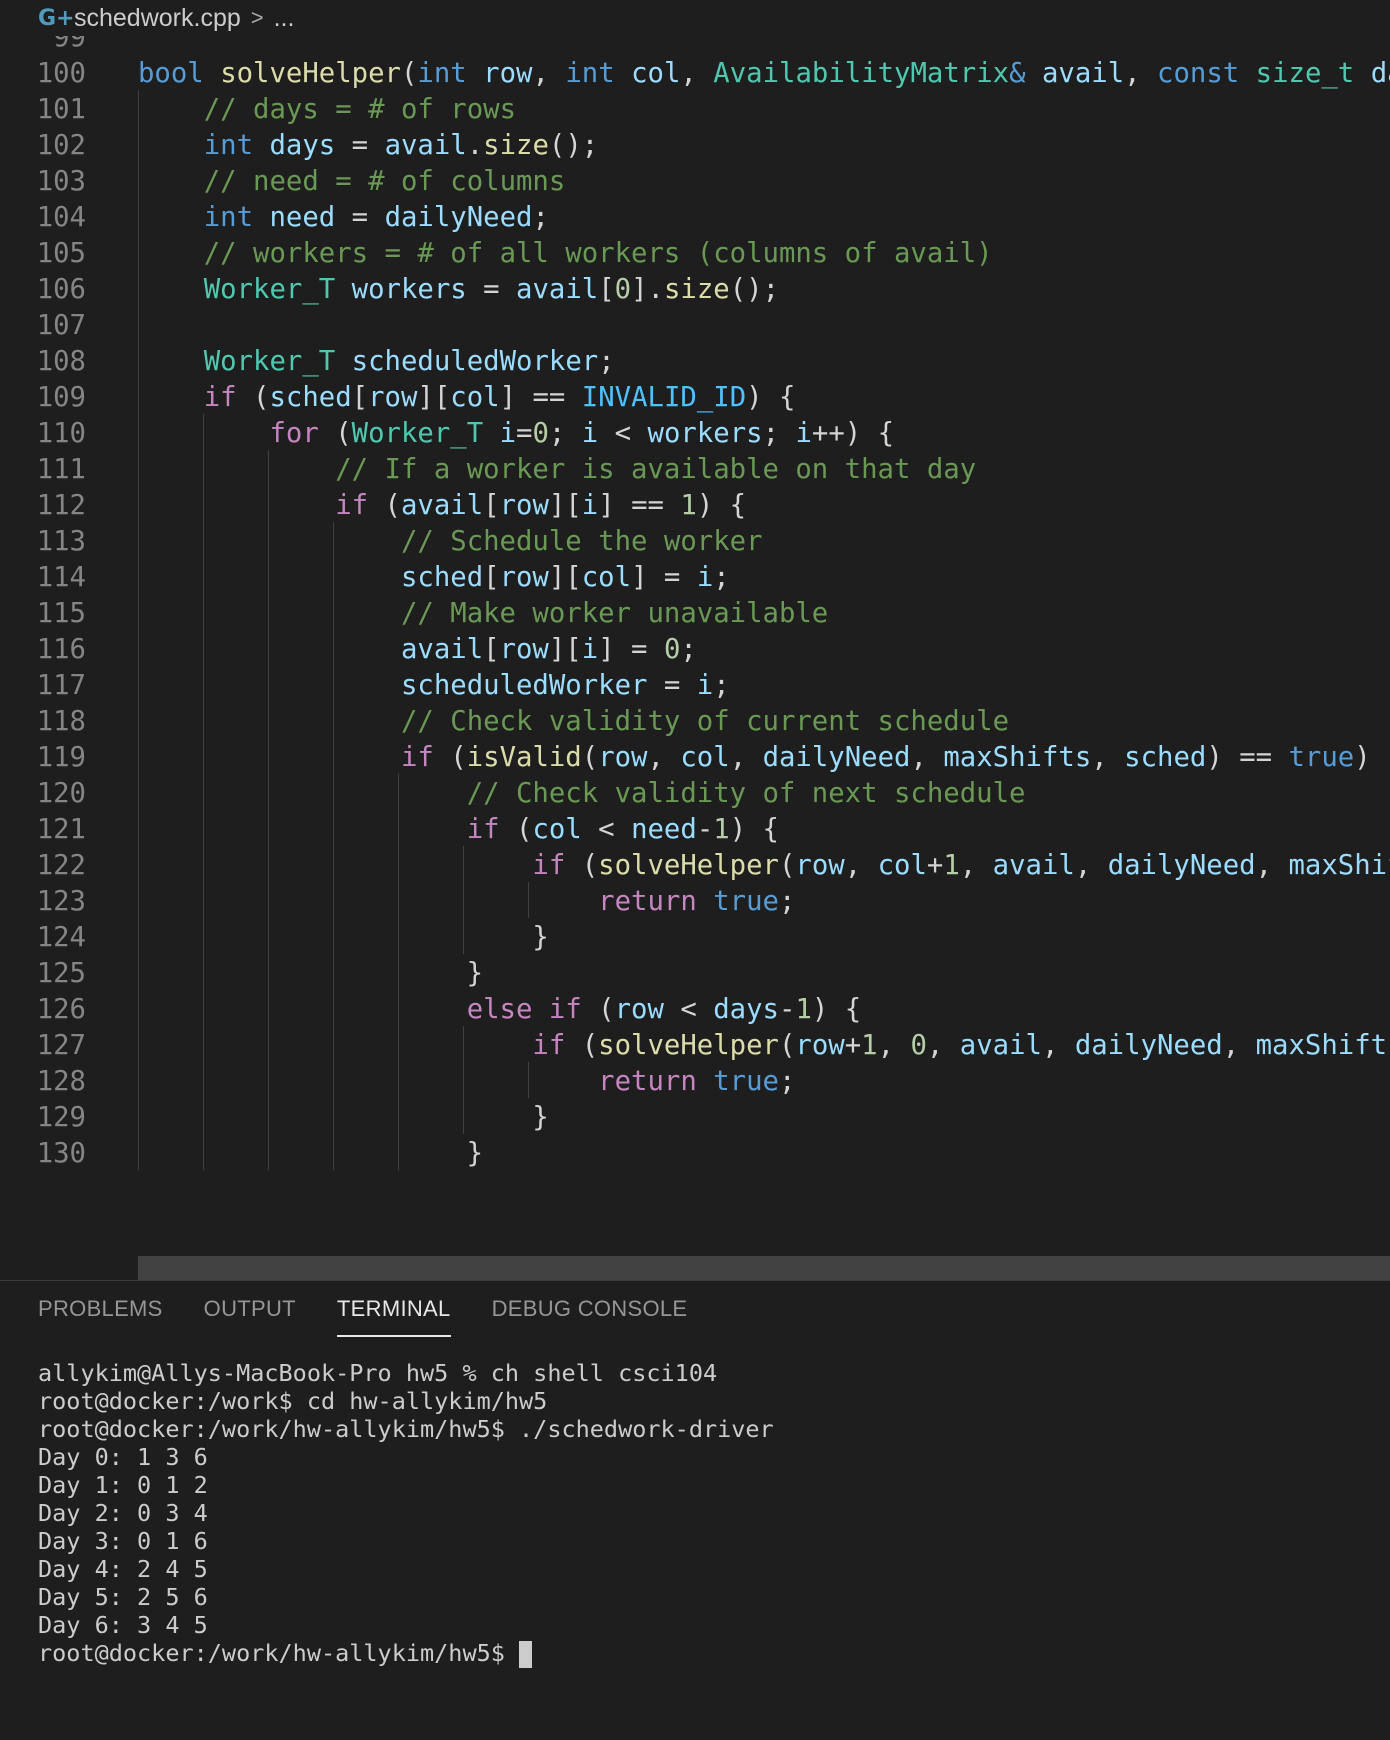  What do you see at coordinates (695, 290) in the screenshot?
I see `code-line: 106 Worker_T workers = avail[0].size();` at bounding box center [695, 290].